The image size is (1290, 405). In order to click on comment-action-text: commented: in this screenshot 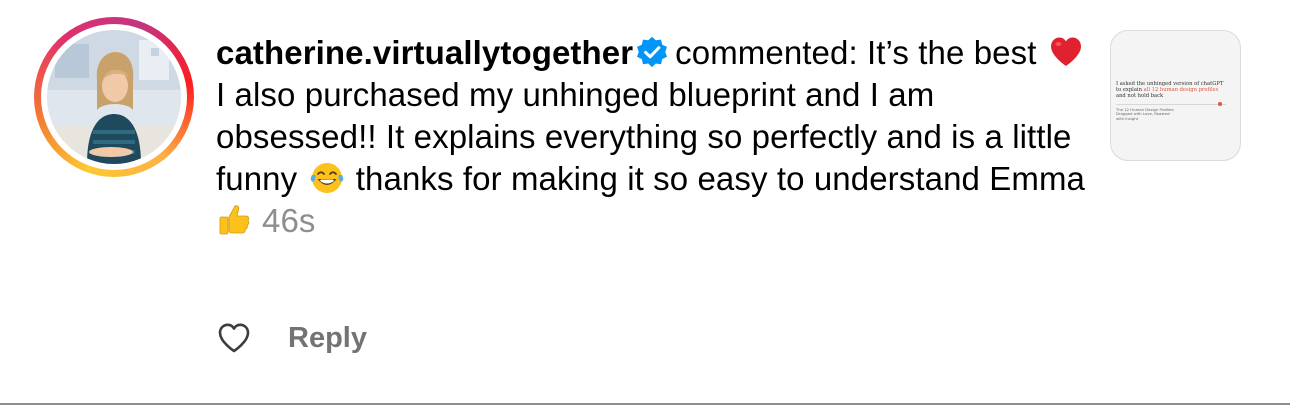, I will do `click(766, 52)`.